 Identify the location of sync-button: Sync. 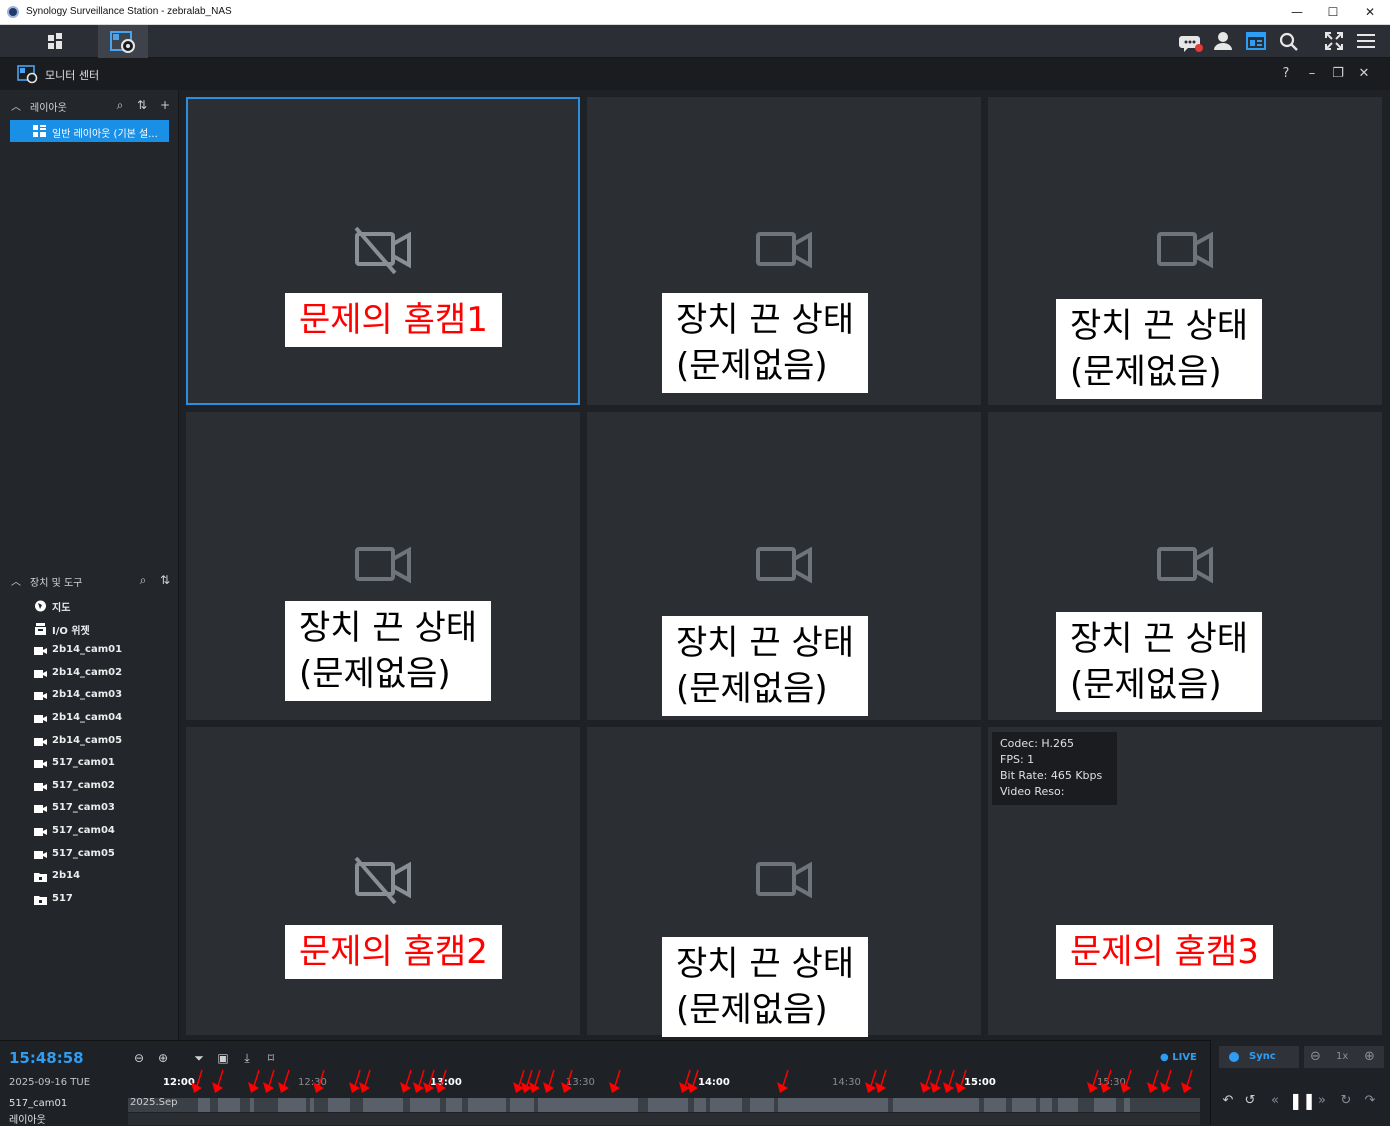
(1259, 1057).